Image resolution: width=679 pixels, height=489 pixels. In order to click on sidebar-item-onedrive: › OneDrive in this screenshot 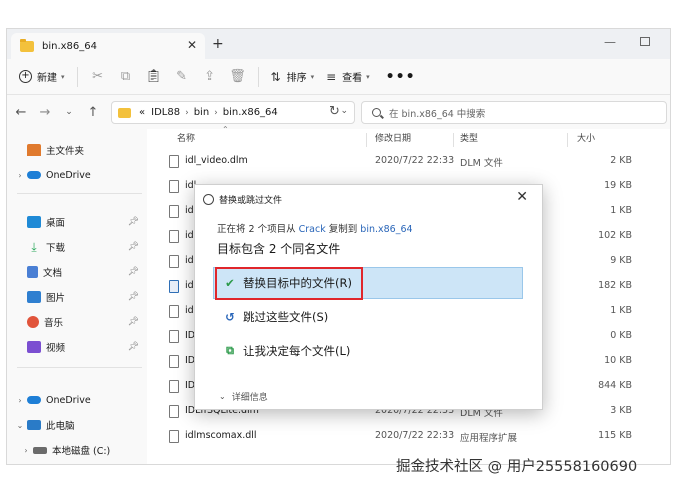, I will do `click(49, 175)`.